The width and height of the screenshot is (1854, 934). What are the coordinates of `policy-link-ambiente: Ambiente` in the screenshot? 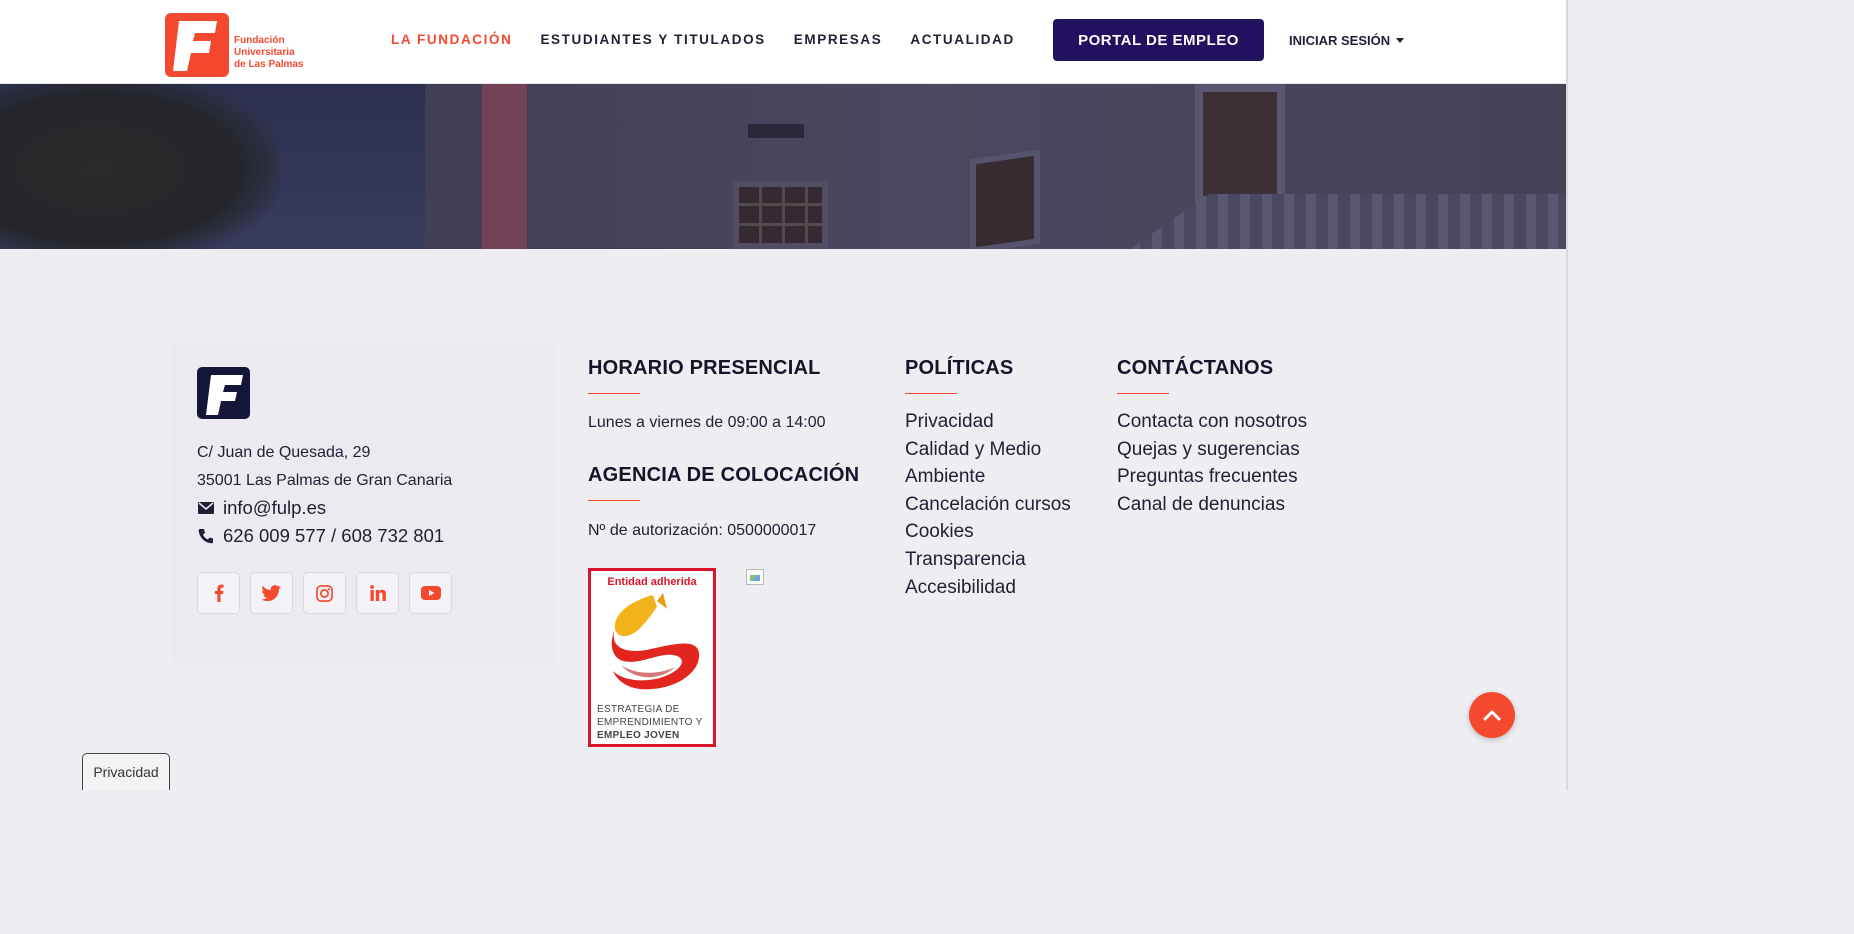 It's located at (988, 477).